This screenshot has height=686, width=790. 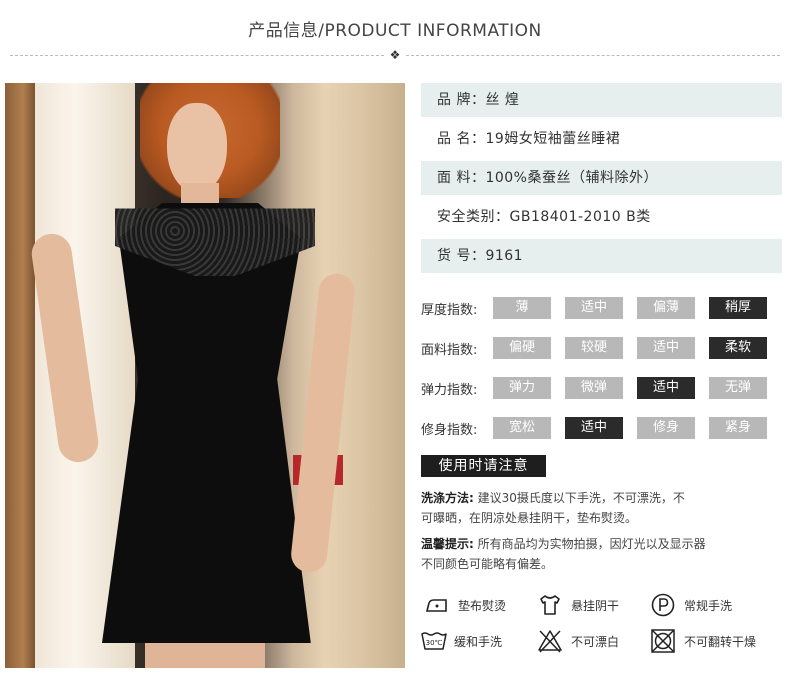 What do you see at coordinates (449, 430) in the screenshot?
I see `index-label: 修身指数:` at bounding box center [449, 430].